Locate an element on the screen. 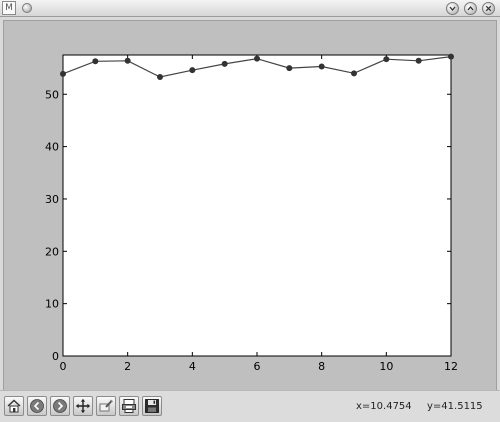 This screenshot has width=500, height=422. home-button is located at coordinates (14, 406).